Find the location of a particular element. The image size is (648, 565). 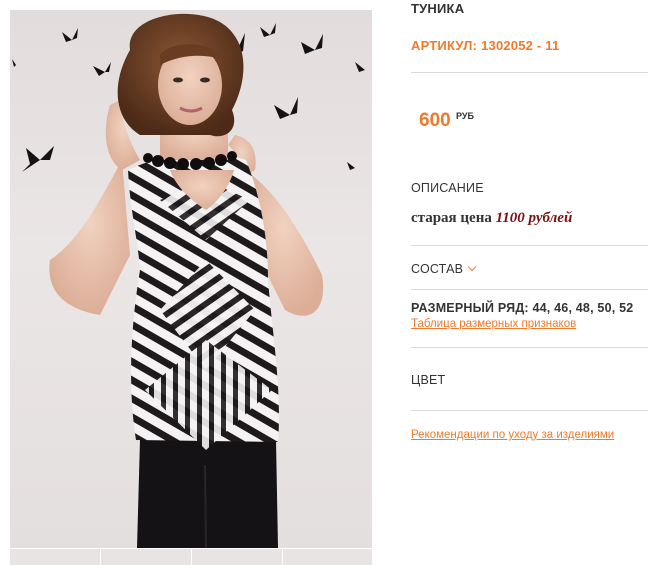

size-range-values: 44, 46, 48, 50, 52 is located at coordinates (583, 308).